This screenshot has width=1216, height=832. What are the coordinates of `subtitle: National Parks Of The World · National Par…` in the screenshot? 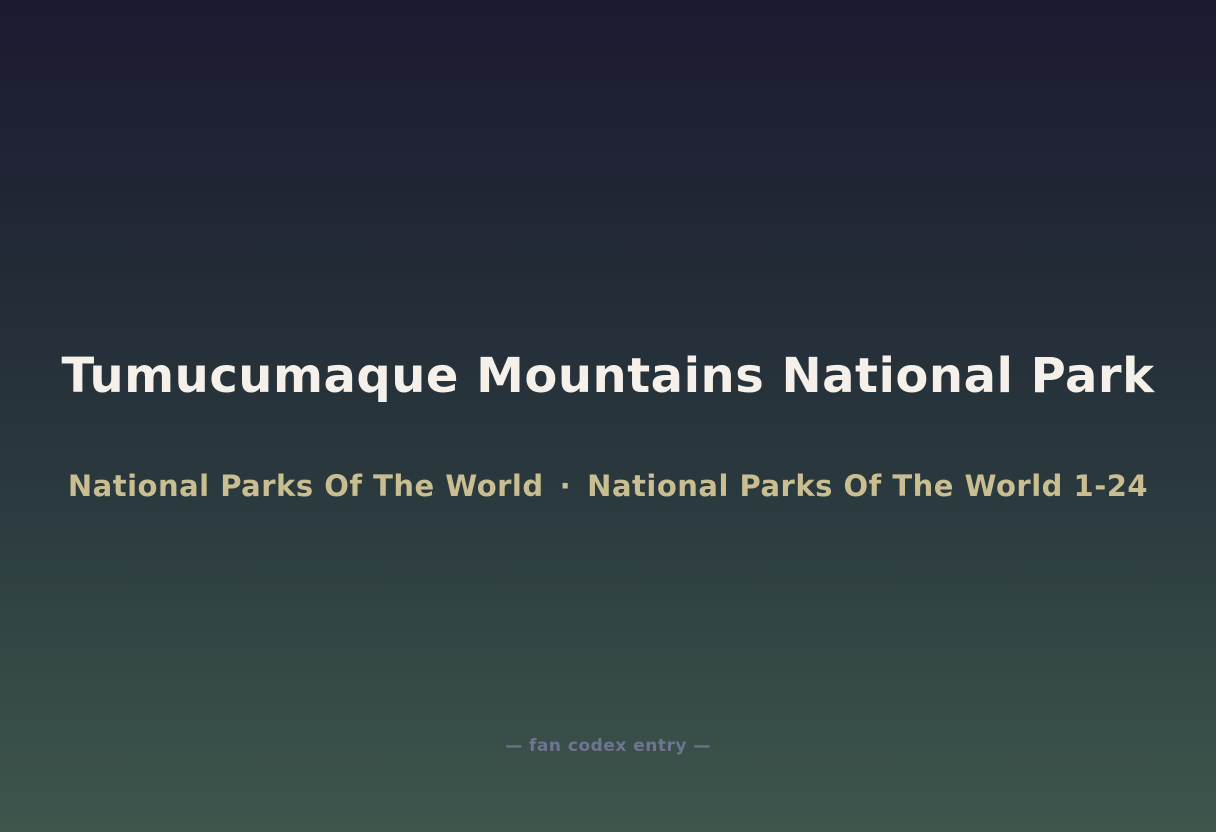 It's located at (608, 486).